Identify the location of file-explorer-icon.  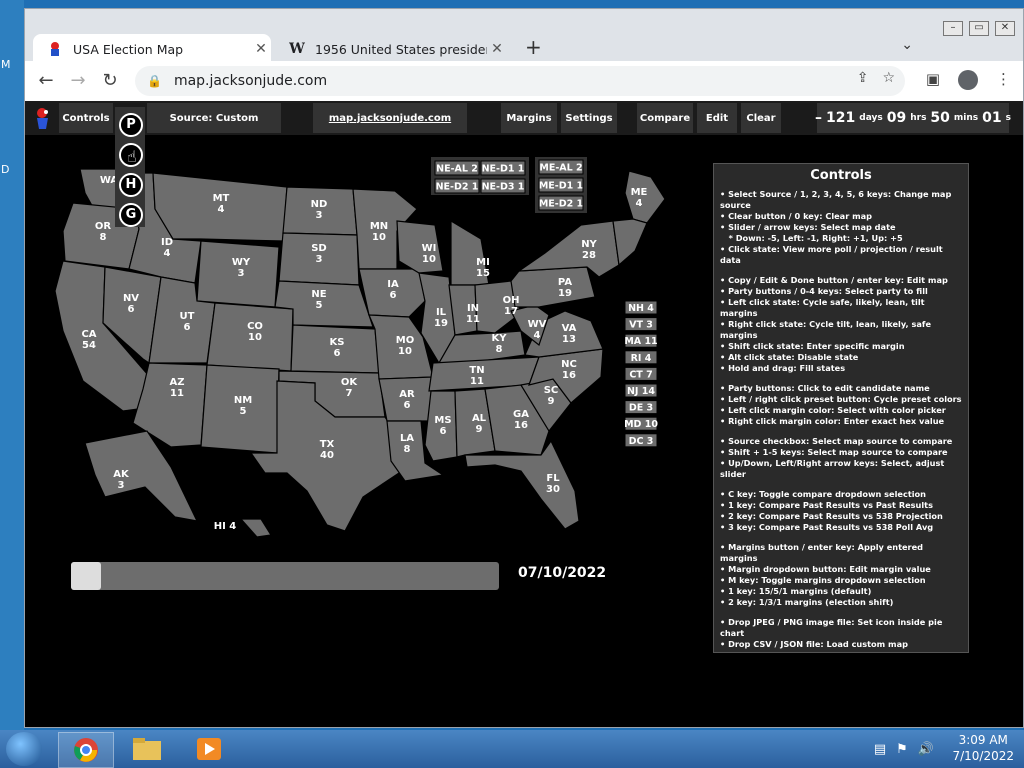
(147, 749).